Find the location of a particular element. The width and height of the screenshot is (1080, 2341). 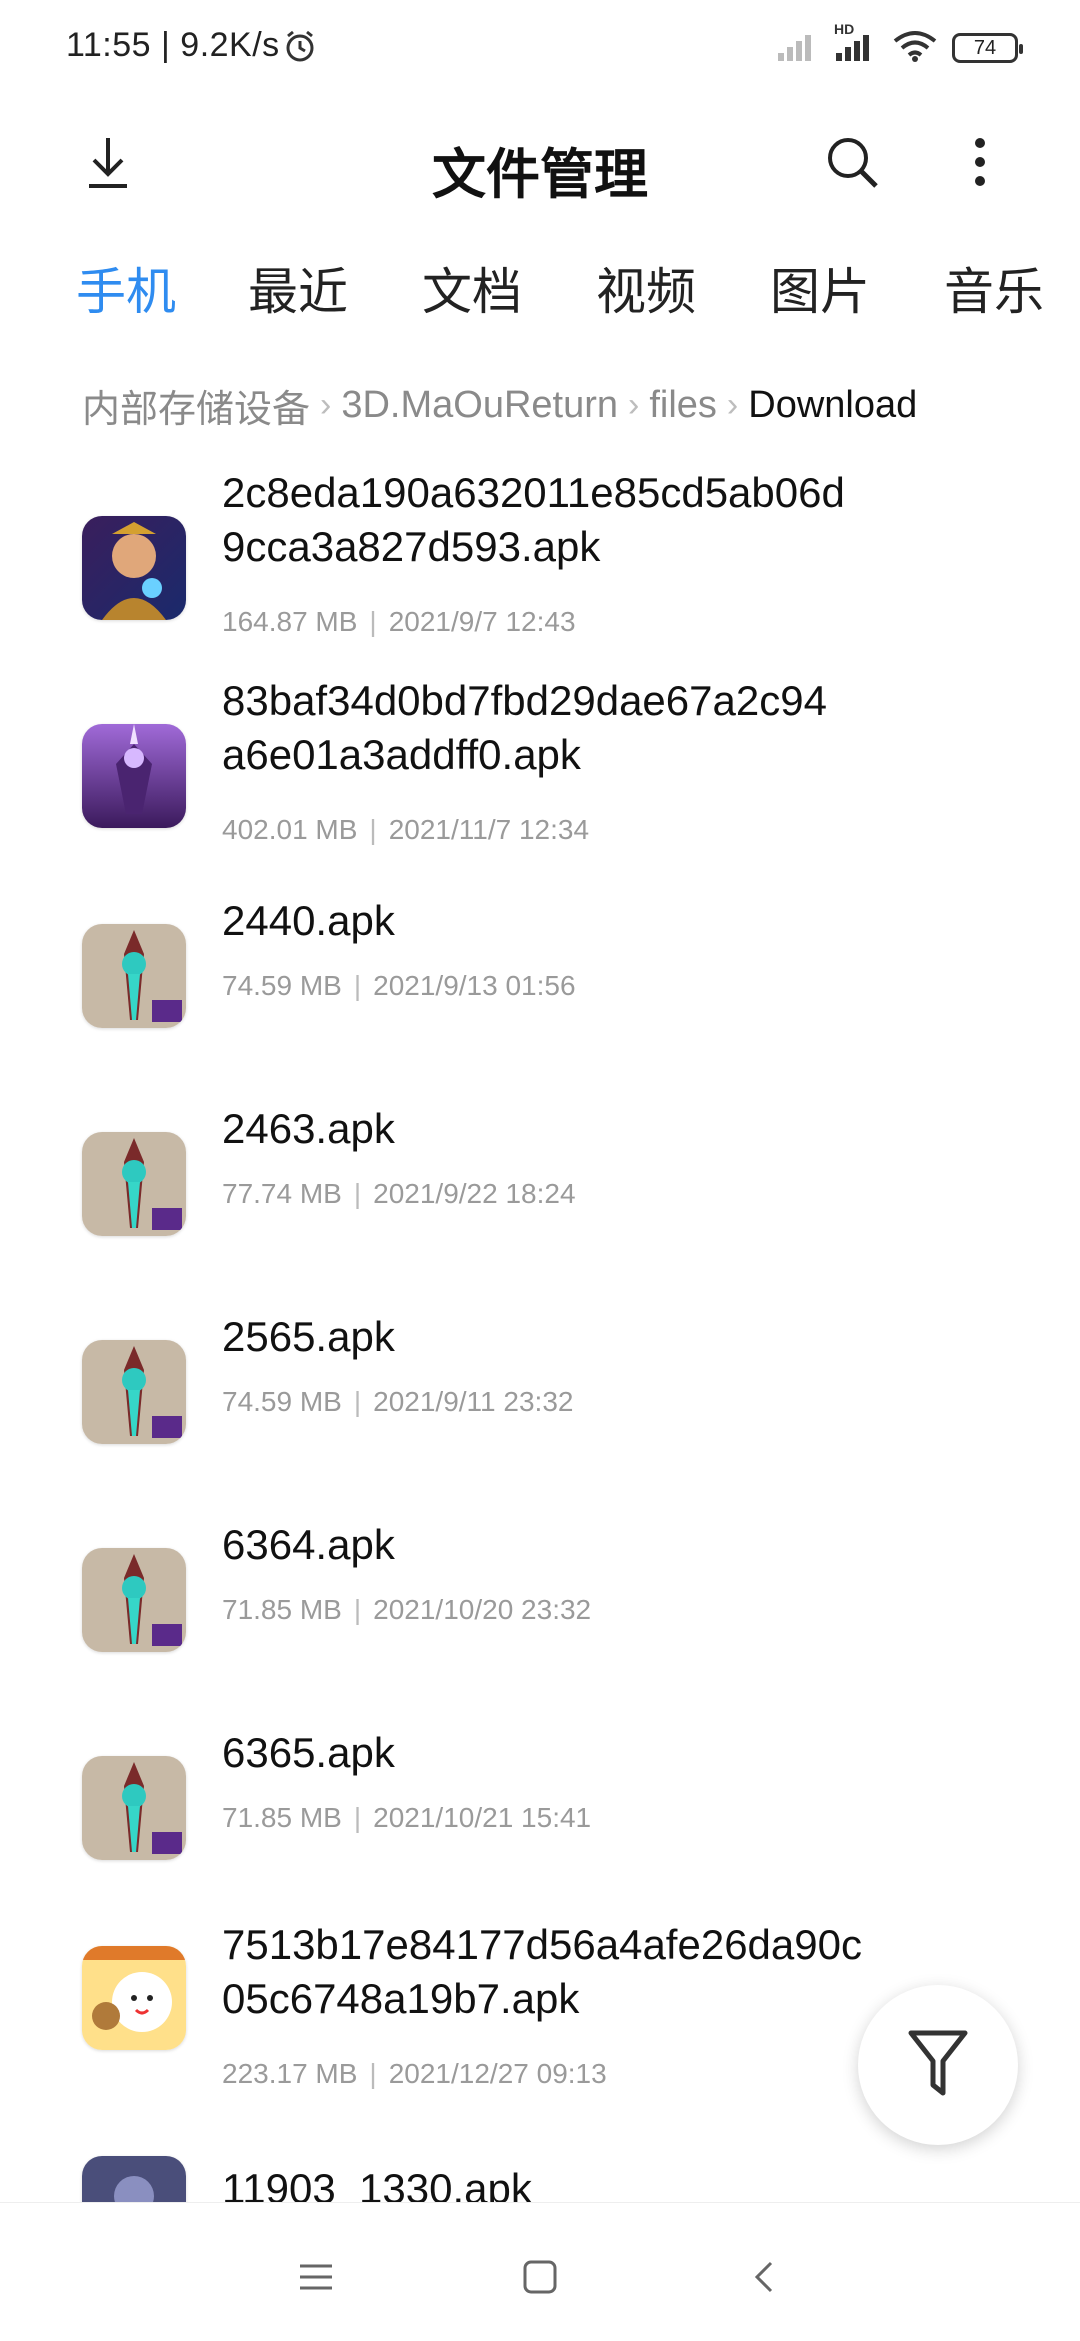

breadcrumb-item: files is located at coordinates (683, 405).